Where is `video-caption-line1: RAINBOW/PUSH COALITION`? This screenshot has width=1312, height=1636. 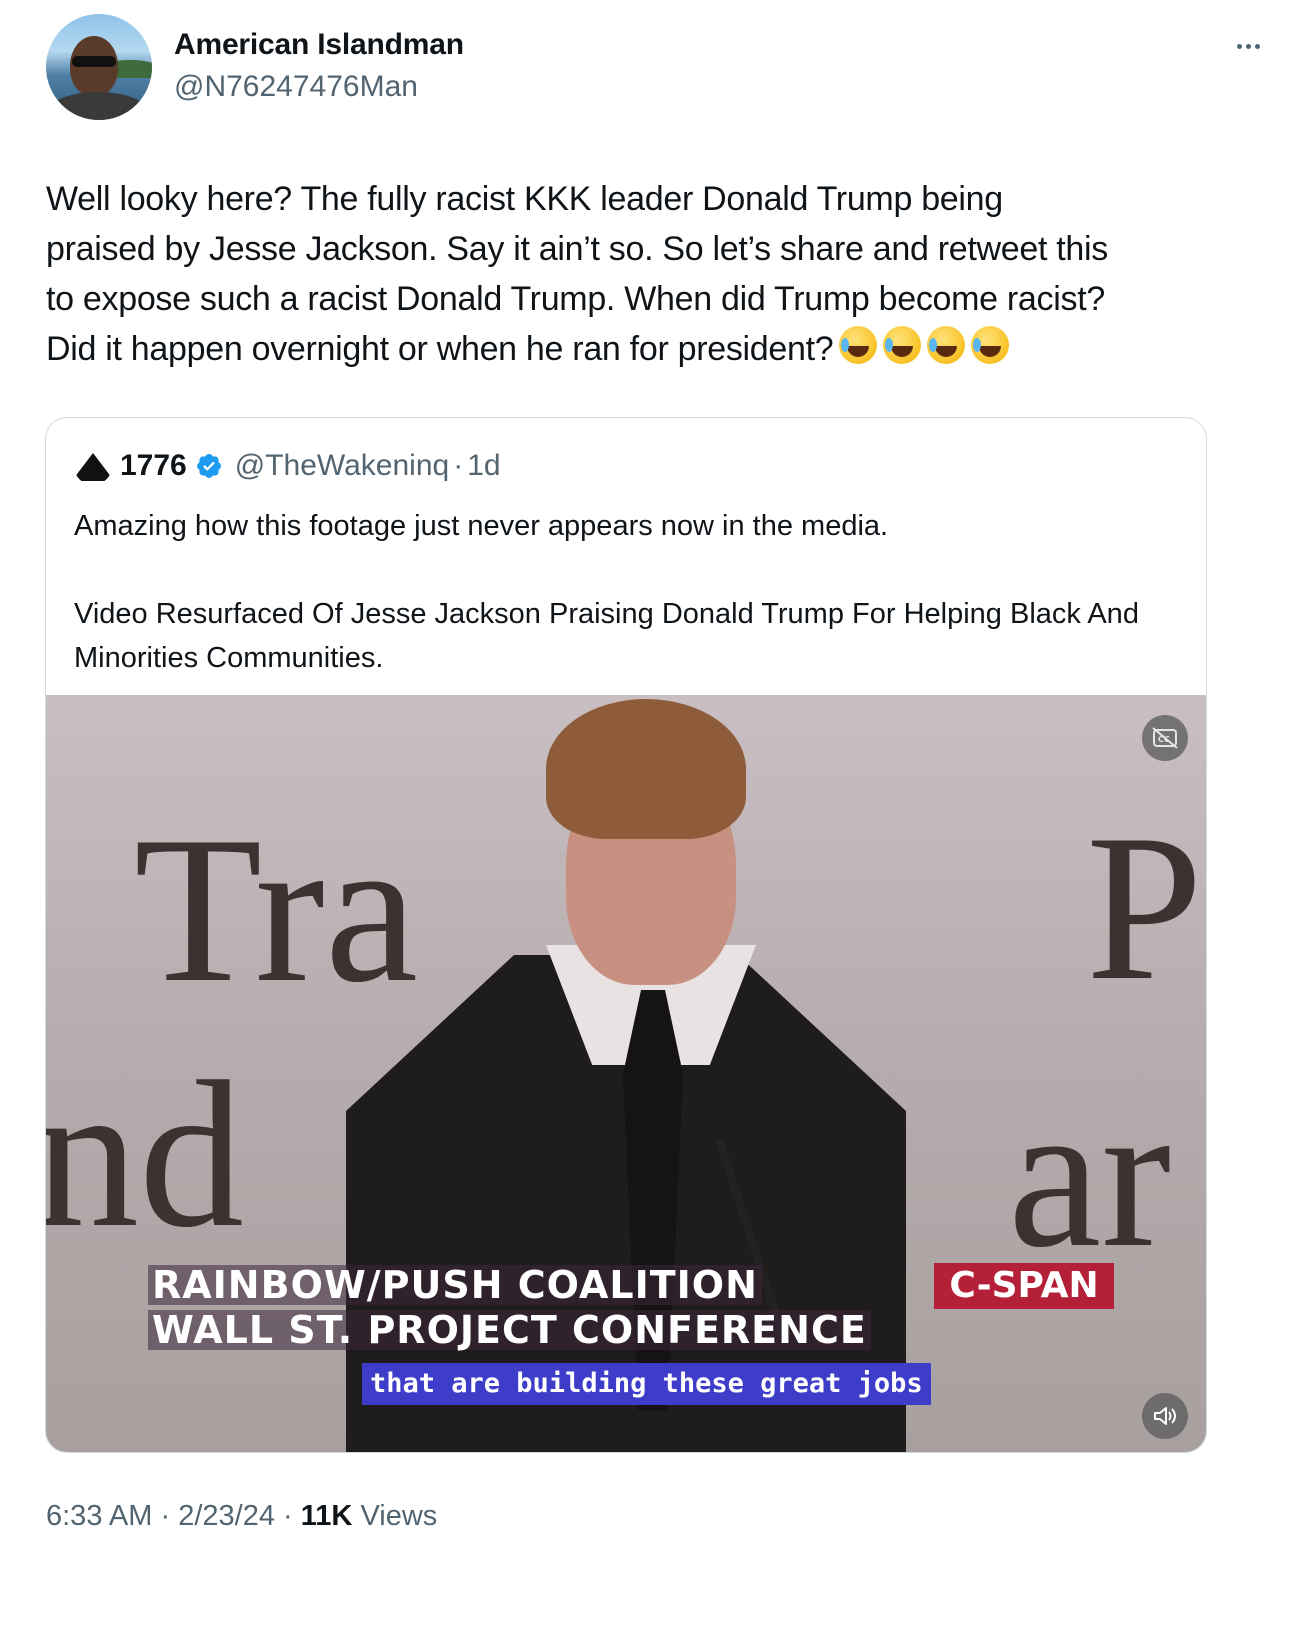
video-caption-line1: RAINBOW/PUSH COALITION is located at coordinates (455, 1285).